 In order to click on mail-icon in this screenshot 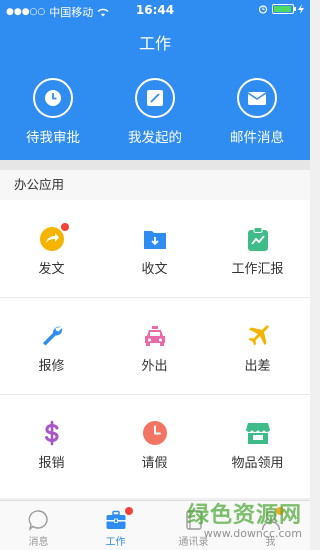, I will do `click(257, 98)`.